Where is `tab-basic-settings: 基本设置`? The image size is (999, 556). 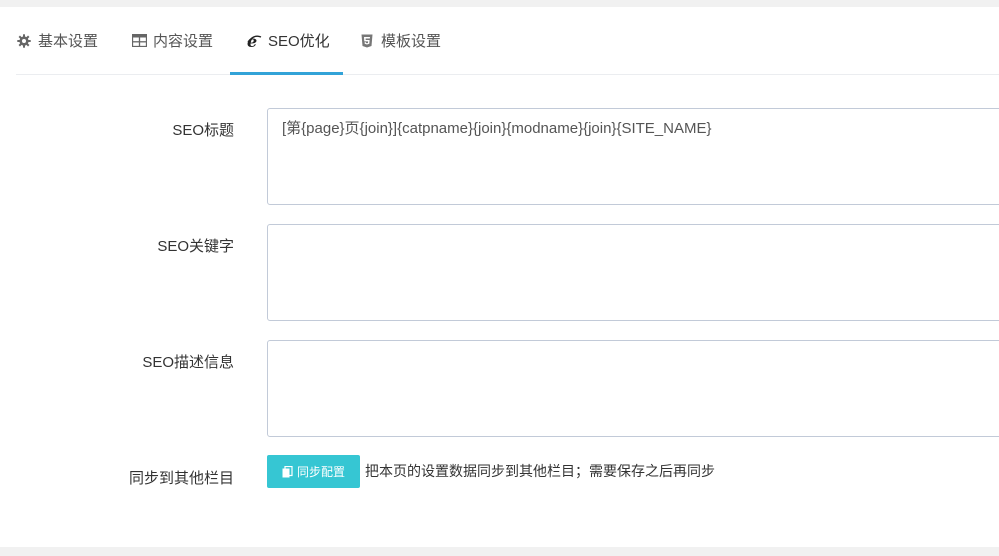 tab-basic-settings: 基本设置 is located at coordinates (68, 40).